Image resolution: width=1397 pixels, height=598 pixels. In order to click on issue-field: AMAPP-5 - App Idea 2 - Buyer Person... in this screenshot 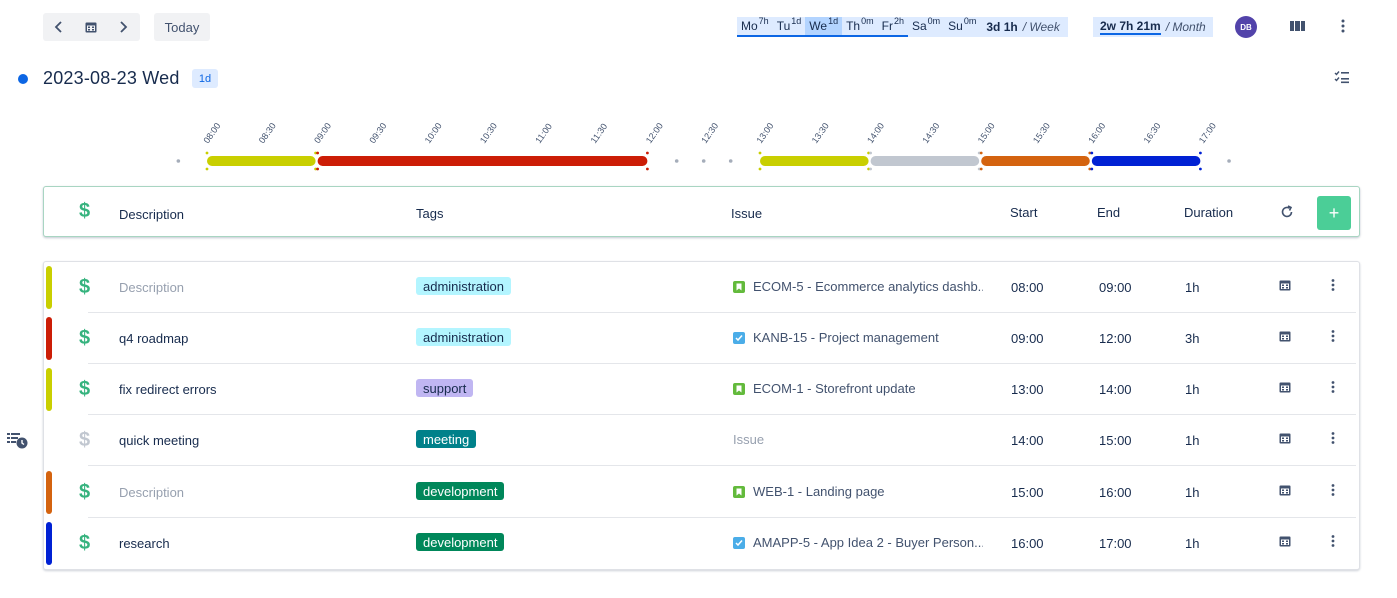, I will do `click(858, 542)`.